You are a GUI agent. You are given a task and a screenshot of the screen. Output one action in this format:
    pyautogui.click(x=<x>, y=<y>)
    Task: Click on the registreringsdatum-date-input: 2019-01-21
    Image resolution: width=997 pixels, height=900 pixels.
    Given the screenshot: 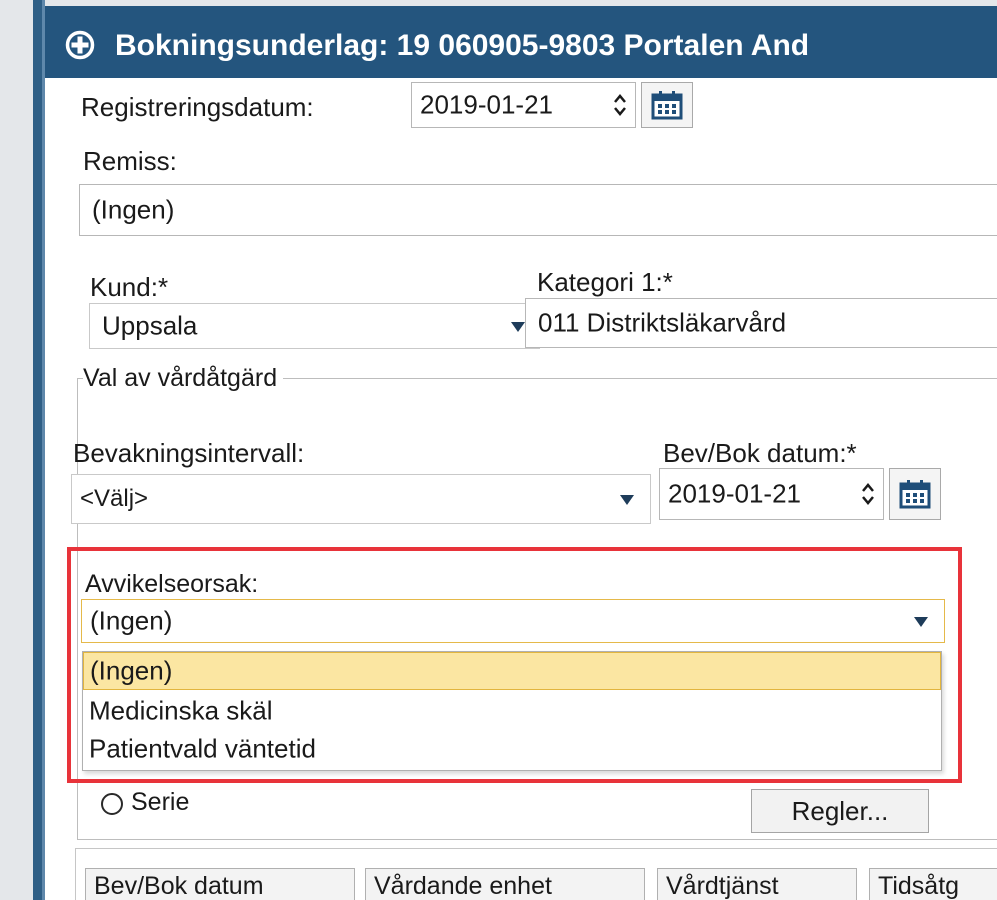 What is the action you would take?
    pyautogui.click(x=523, y=105)
    